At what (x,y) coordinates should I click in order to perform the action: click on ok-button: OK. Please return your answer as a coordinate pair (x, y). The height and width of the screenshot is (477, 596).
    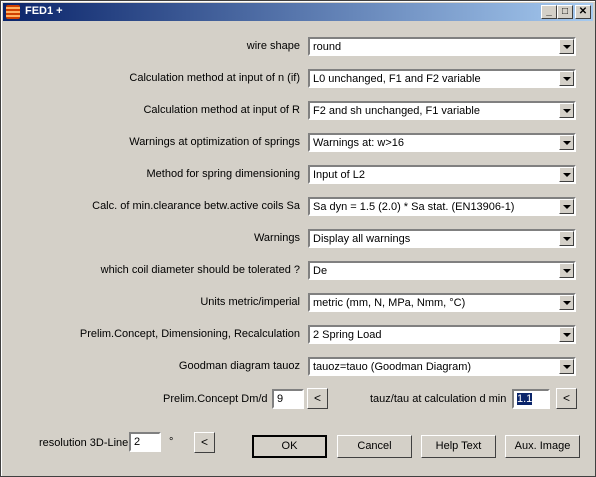
    Looking at the image, I should click on (289, 446).